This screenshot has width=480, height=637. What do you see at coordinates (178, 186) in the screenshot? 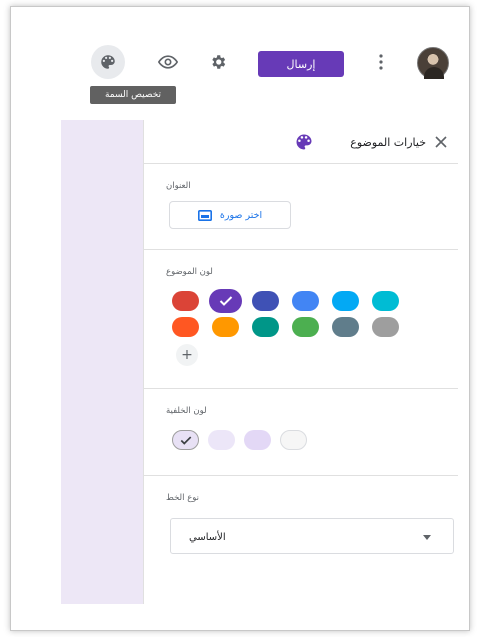
I see `header-label: العنوان` at bounding box center [178, 186].